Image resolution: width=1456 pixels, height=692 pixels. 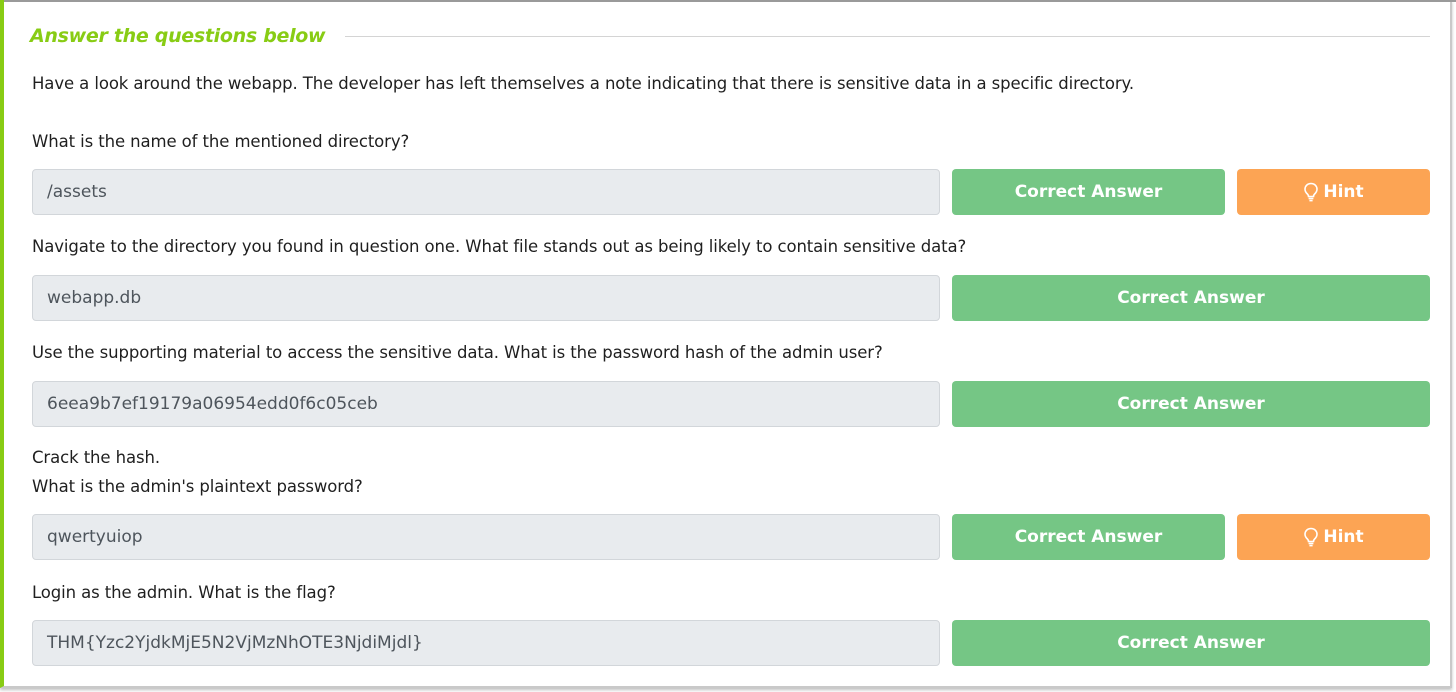 What do you see at coordinates (486, 192) in the screenshot?
I see `question-1-answer-field: /assets` at bounding box center [486, 192].